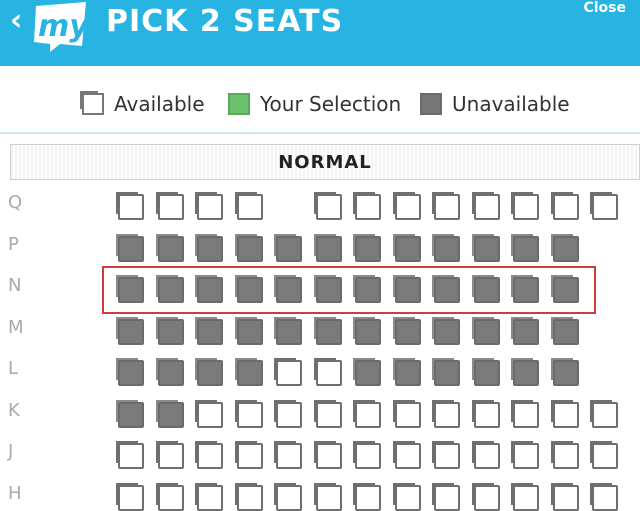  I want to click on legend-unavailable: Unavailable, so click(495, 104).